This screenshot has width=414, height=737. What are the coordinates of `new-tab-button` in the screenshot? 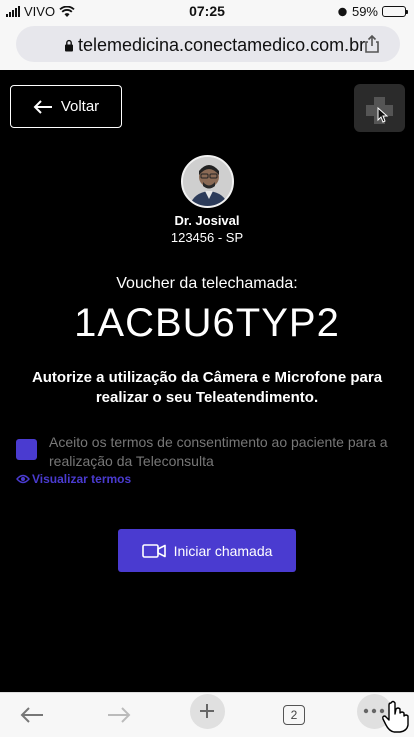 It's located at (207, 711).